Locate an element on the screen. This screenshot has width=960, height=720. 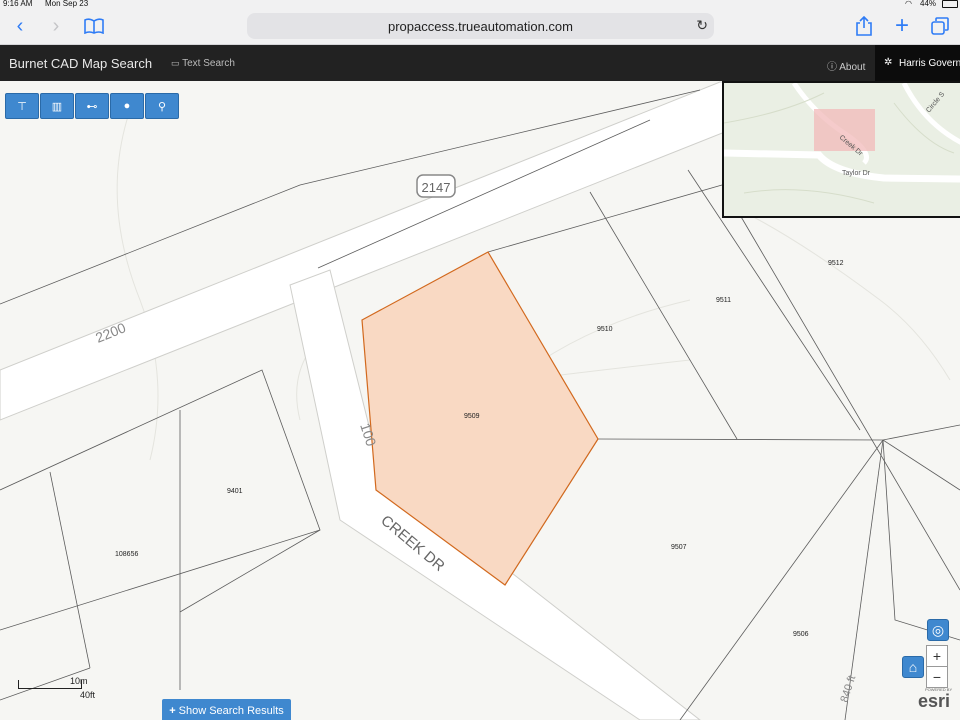
app-title: Burnet CAD Map Search is located at coordinates (80, 63).